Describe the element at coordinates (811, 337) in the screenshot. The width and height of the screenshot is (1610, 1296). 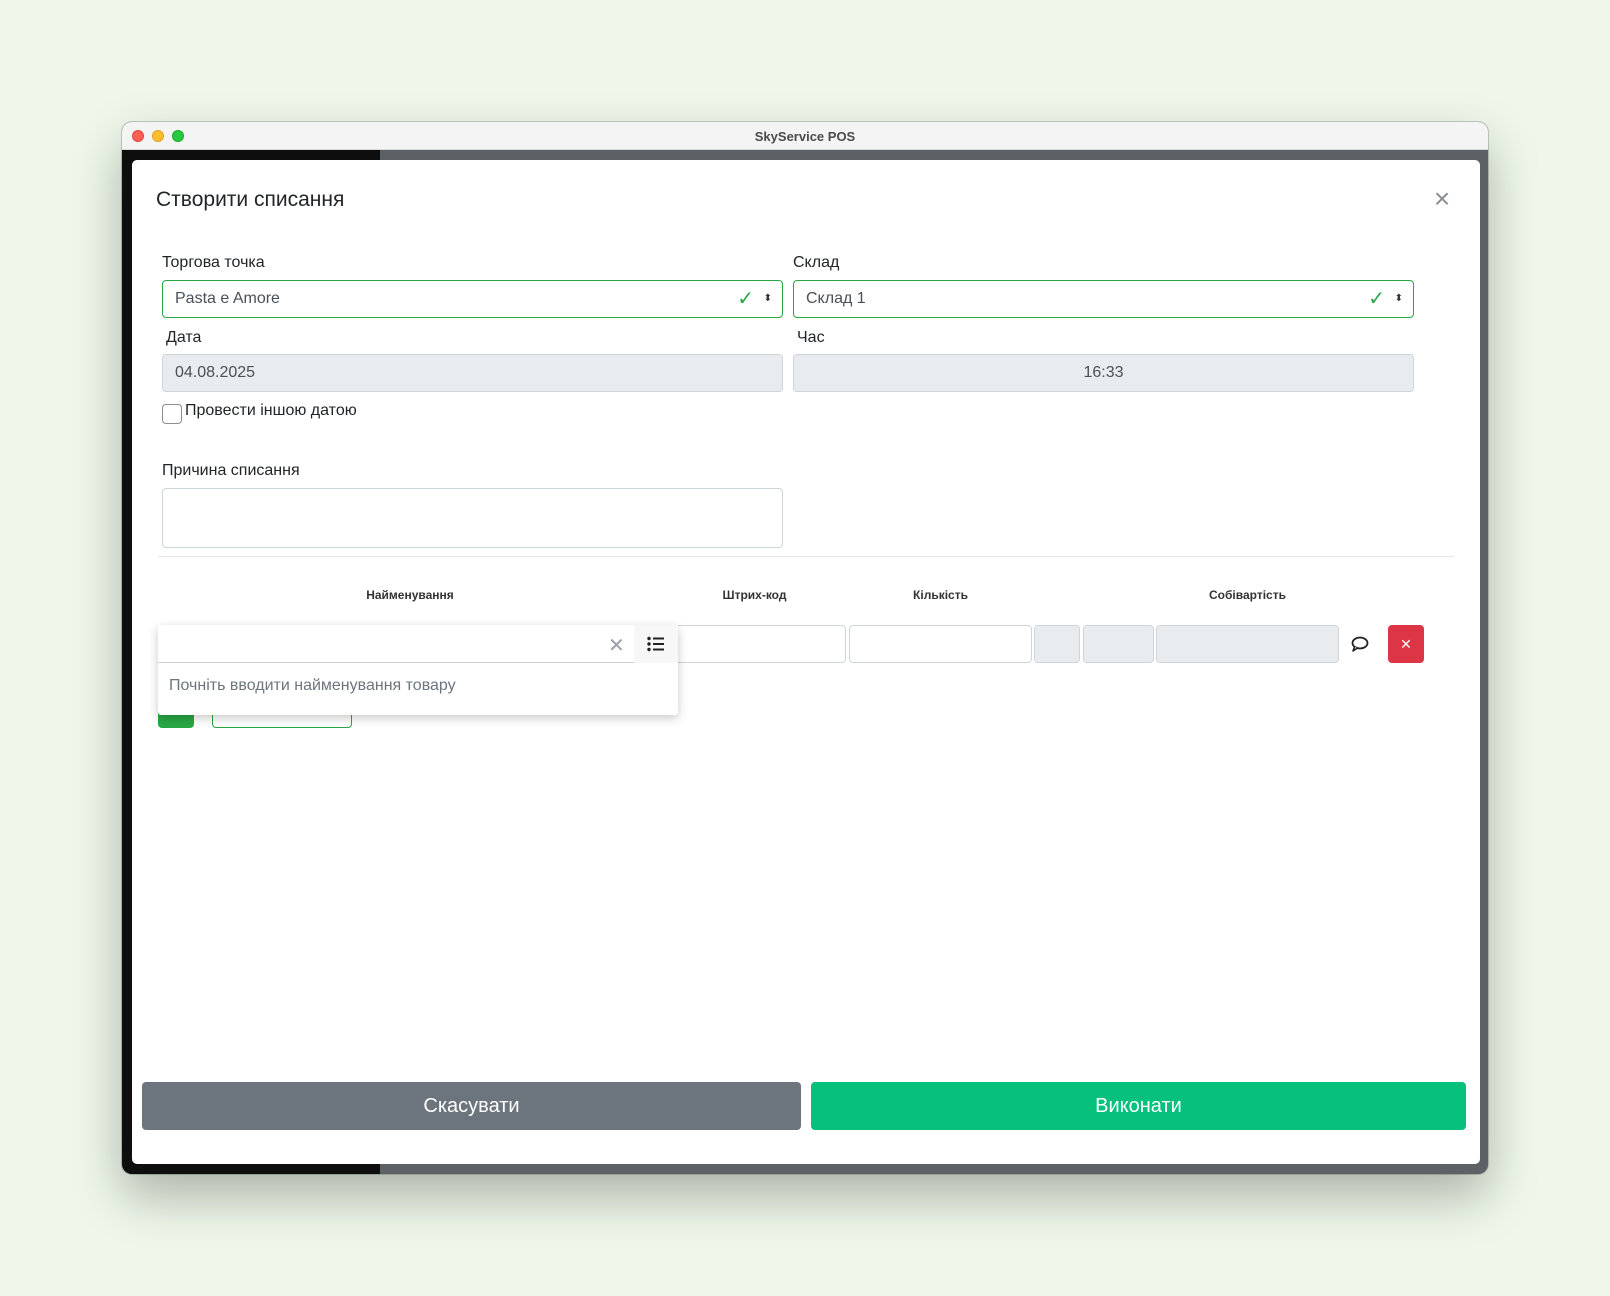
I see `time-label: Час` at that location.